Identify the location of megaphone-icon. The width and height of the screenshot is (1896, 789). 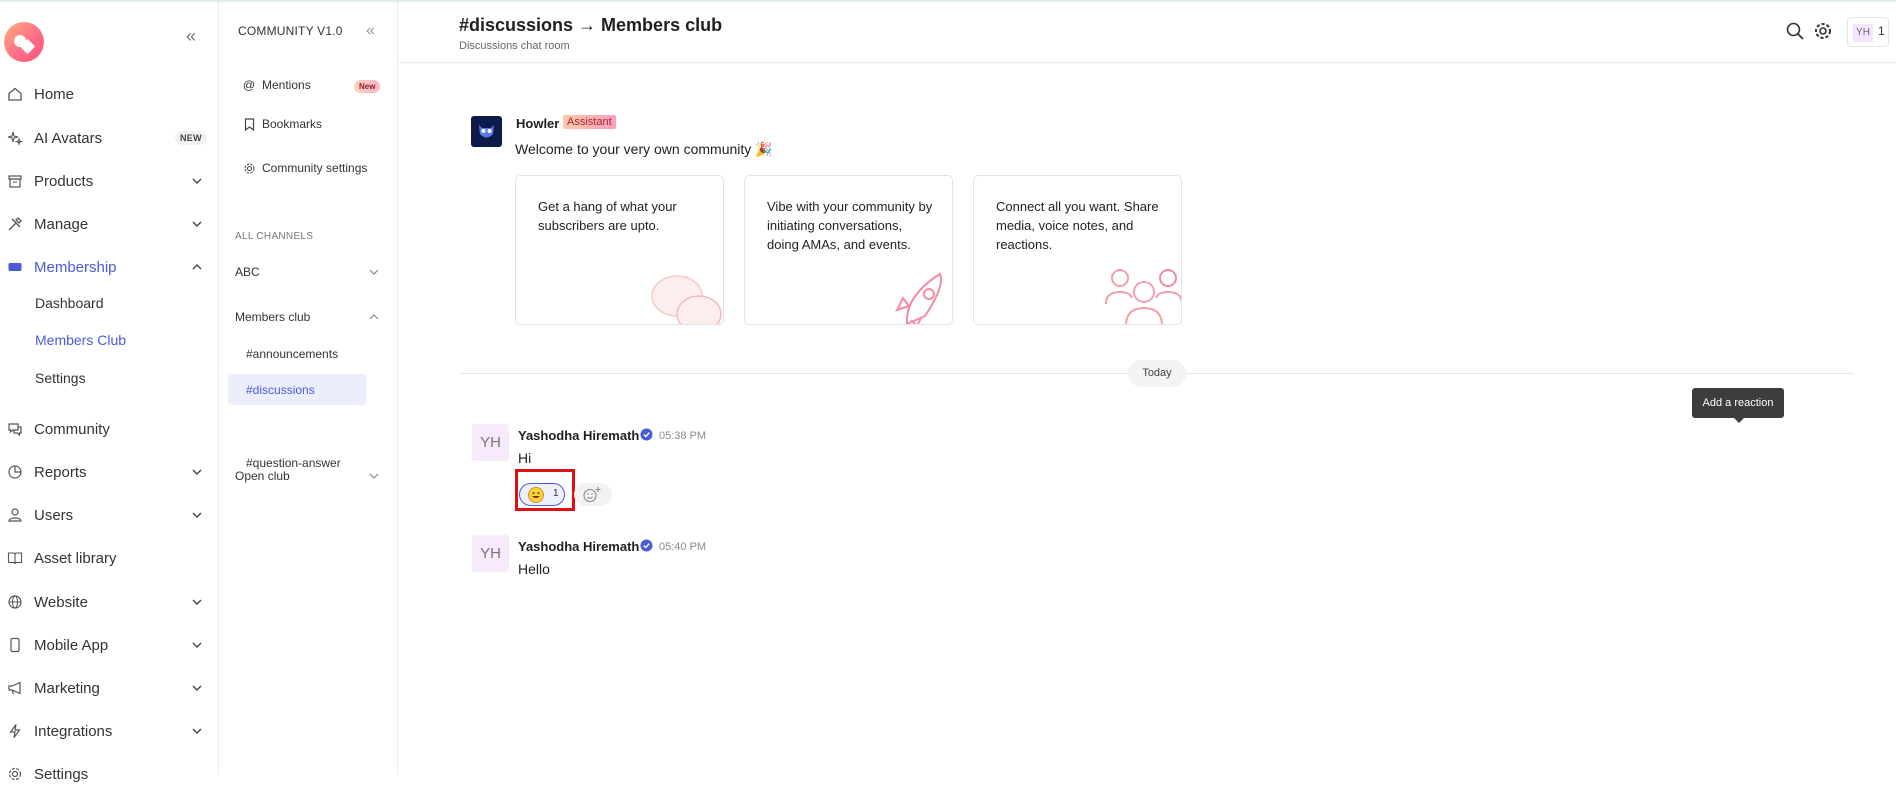
(15, 688).